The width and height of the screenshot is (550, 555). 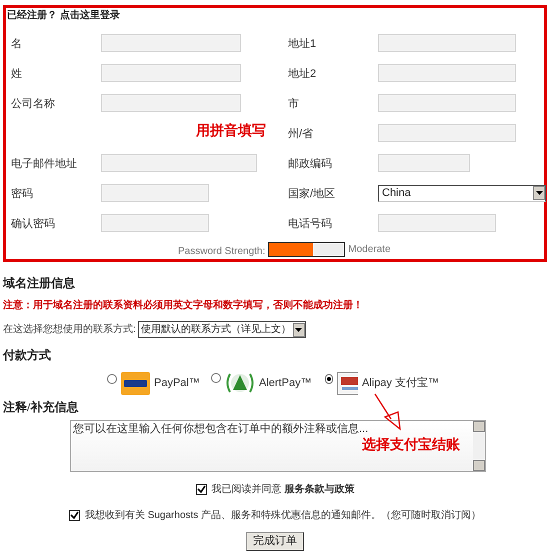 I want to click on field-label: 密码, so click(x=22, y=194).